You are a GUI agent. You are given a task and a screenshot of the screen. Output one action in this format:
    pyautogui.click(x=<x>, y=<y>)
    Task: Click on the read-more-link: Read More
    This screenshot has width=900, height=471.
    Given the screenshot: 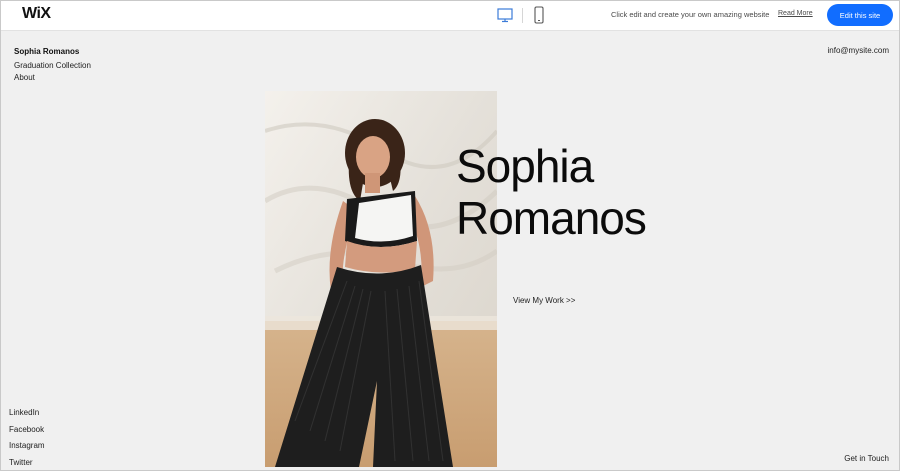 What is the action you would take?
    pyautogui.click(x=795, y=13)
    